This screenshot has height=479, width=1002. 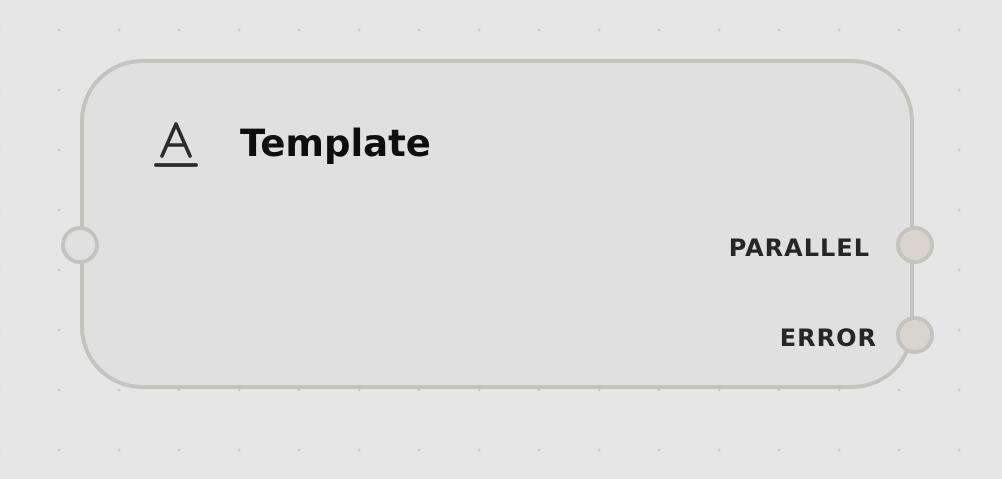 I want to click on node-title: Template, so click(x=335, y=143).